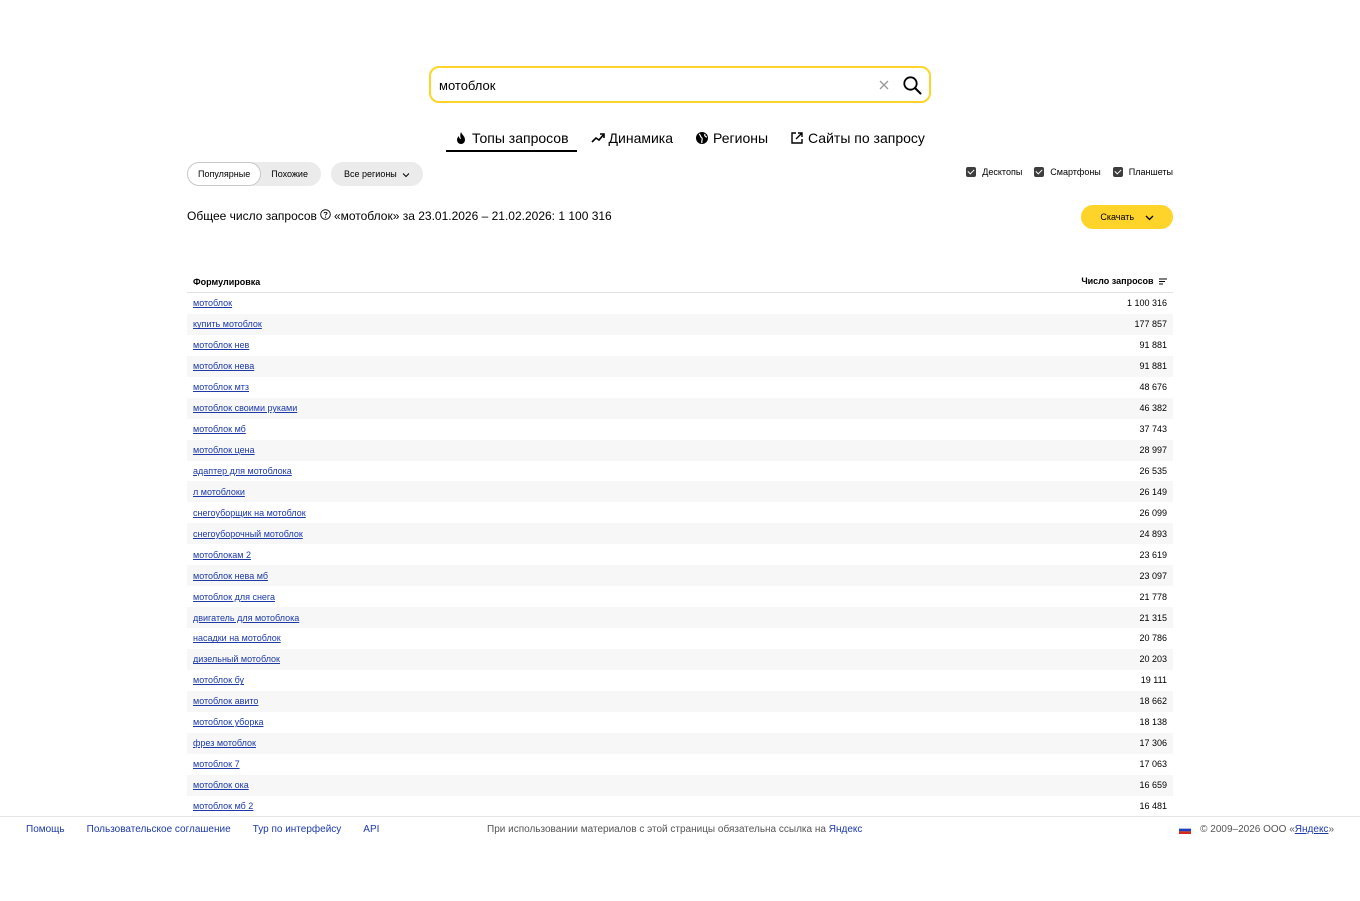  Describe the element at coordinates (680, 722) in the screenshot. I see `table-row: мотоблок уборка 18 138` at that location.